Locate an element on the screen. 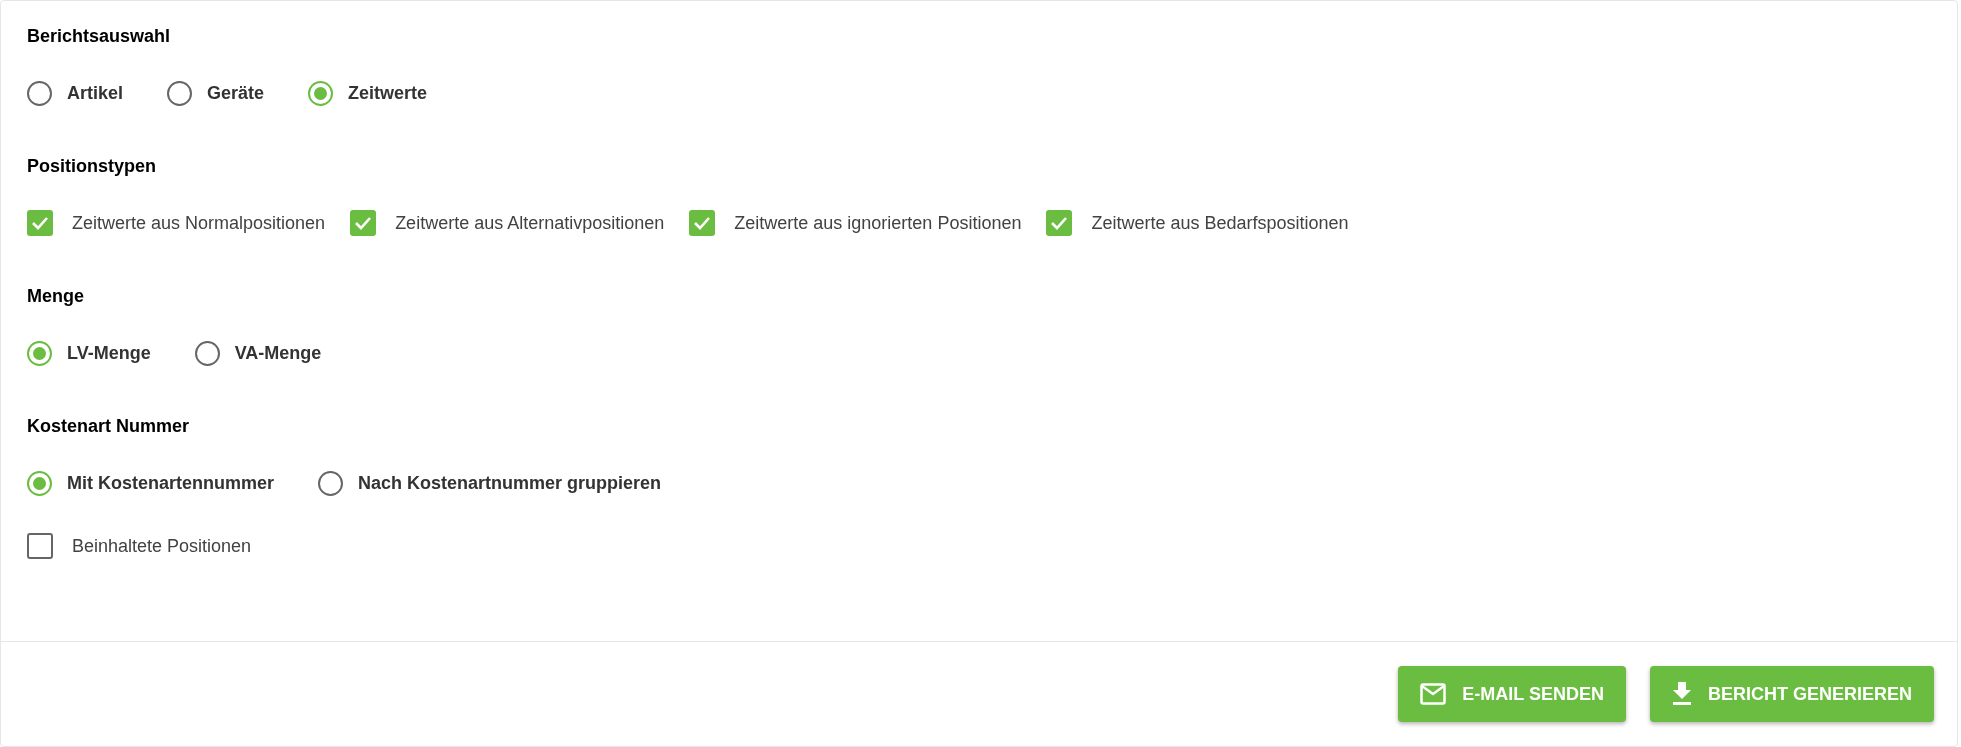 This screenshot has height=747, width=1961. section-heading: Kostenart Nummer is located at coordinates (109, 426).